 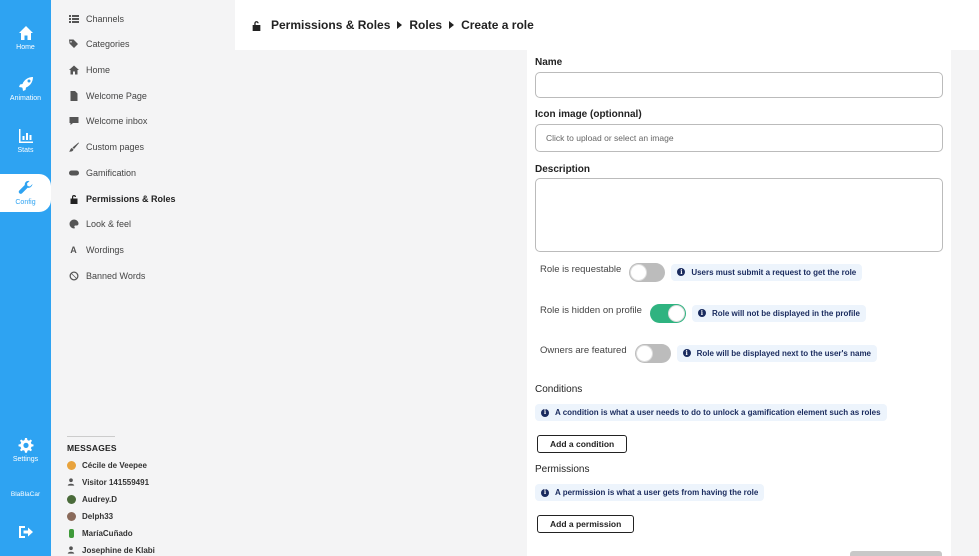 I want to click on icon-image-input: Click to upload or select an image, so click(x=739, y=138).